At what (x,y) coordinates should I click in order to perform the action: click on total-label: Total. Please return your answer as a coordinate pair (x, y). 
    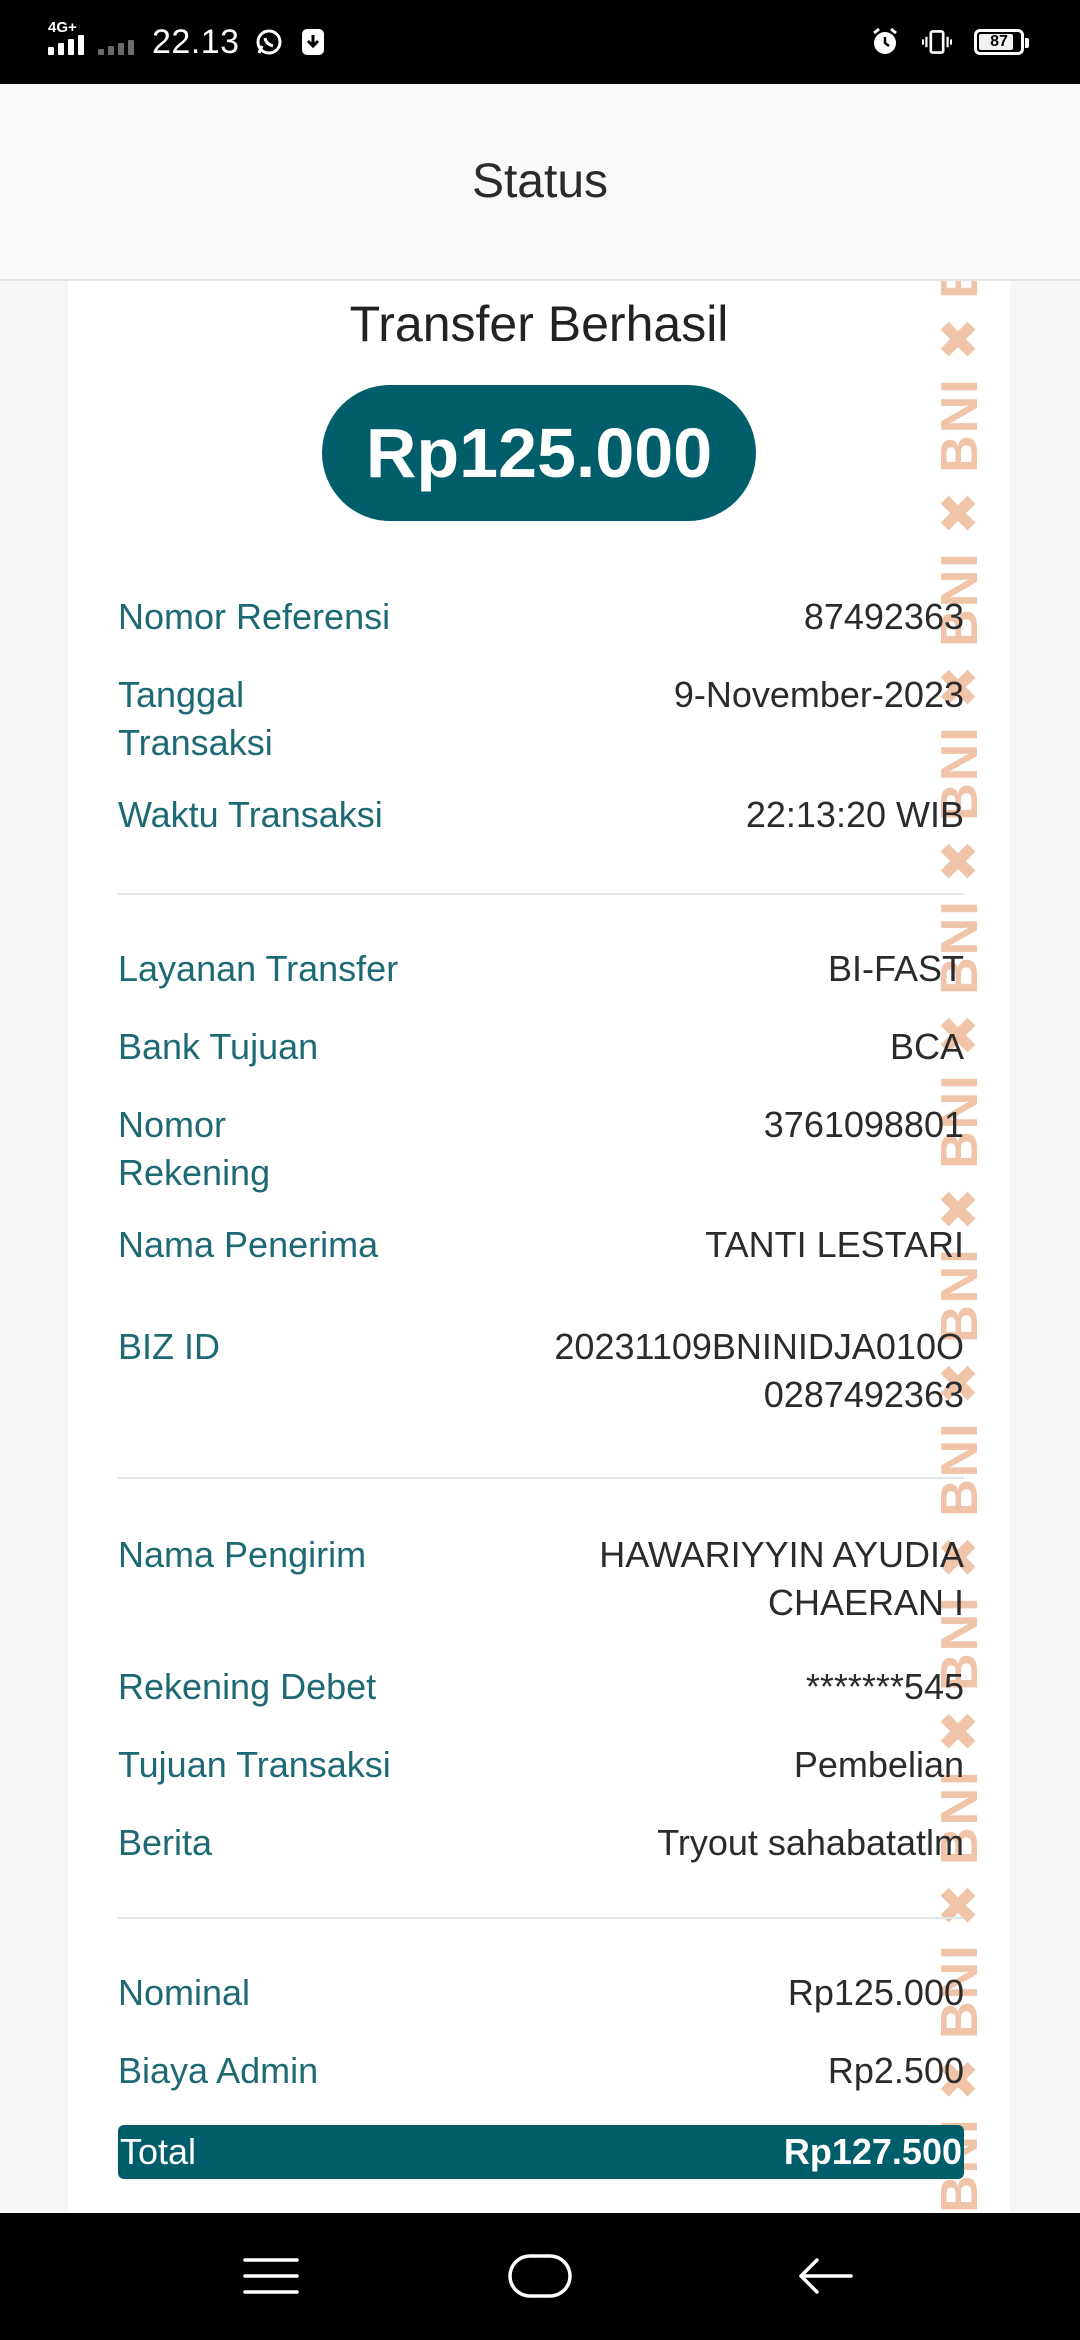
    Looking at the image, I should click on (158, 2151).